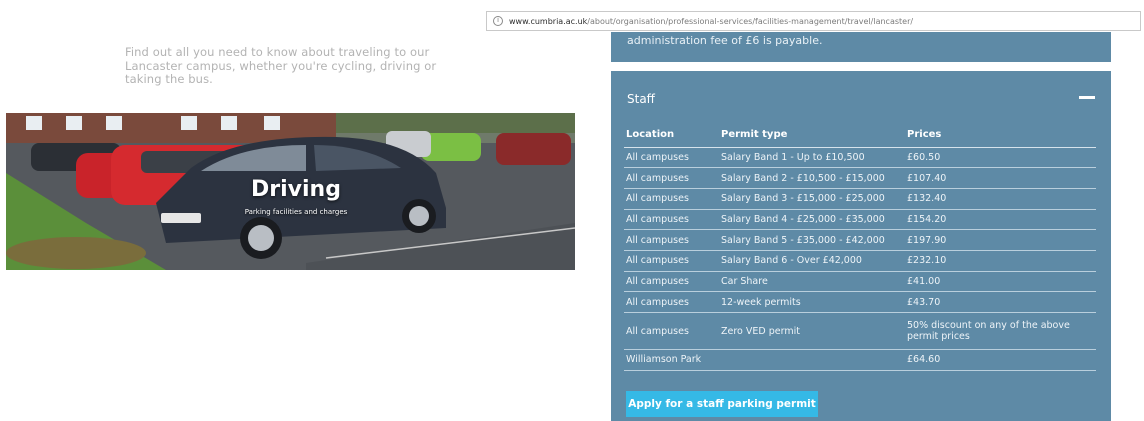 The width and height of the screenshot is (1144, 421). Describe the element at coordinates (1000, 240) in the screenshot. I see `cell-price: £197.90` at that location.